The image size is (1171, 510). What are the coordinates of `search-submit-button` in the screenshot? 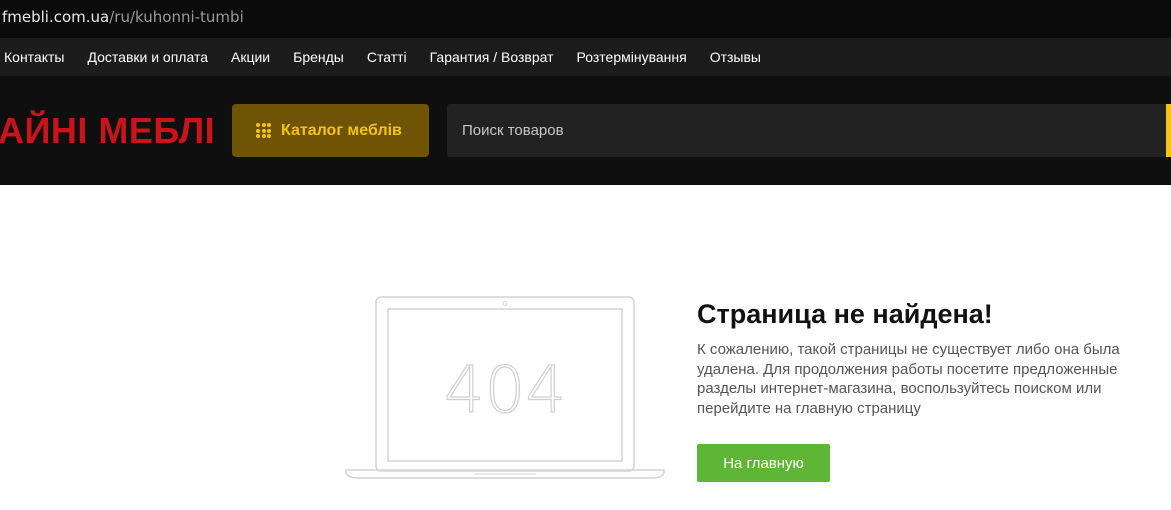 It's located at (1168, 130).